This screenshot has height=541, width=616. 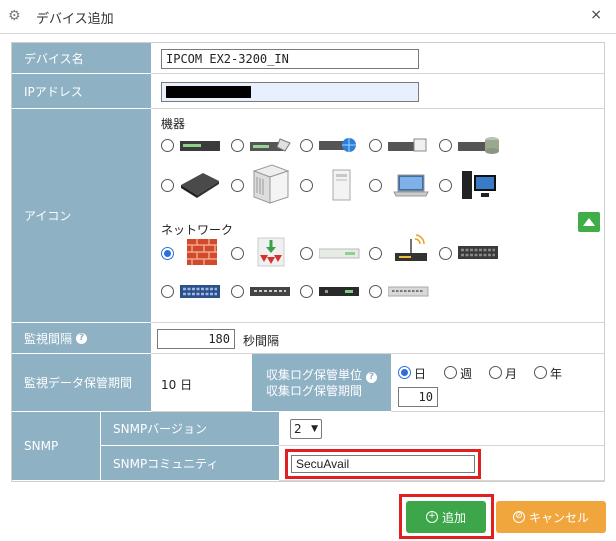 I want to click on tower-server-icon, so click(x=270, y=185).